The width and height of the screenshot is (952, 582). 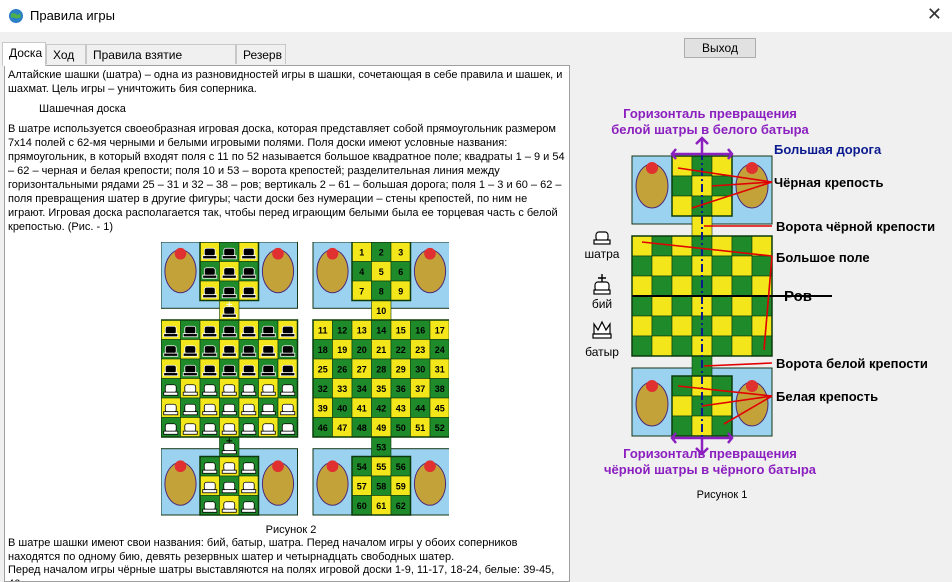 What do you see at coordinates (602, 284) in the screenshot?
I see `biy-icon` at bounding box center [602, 284].